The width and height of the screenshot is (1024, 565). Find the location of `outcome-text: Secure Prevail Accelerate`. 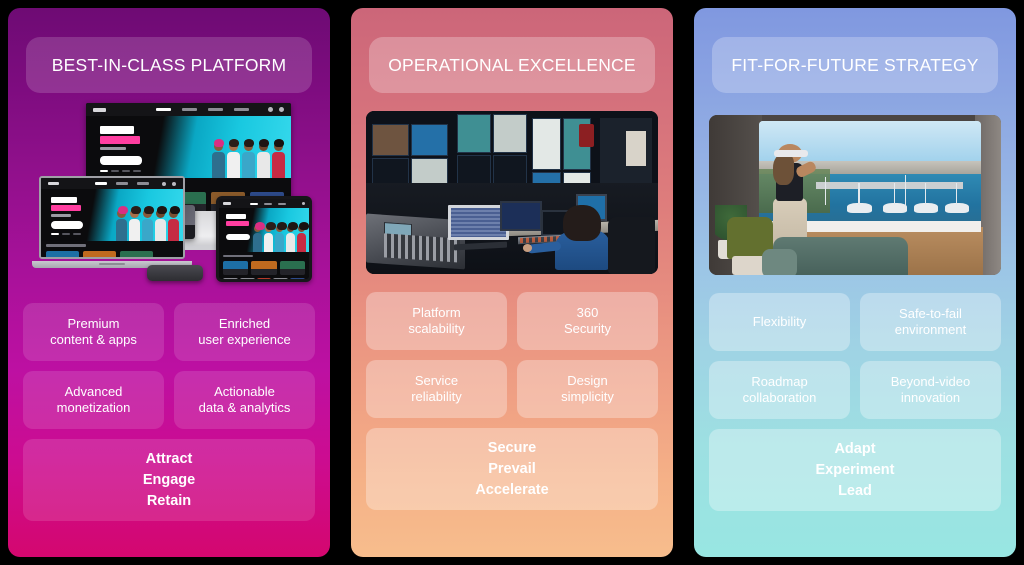

outcome-text: Secure Prevail Accelerate is located at coordinates (512, 468).